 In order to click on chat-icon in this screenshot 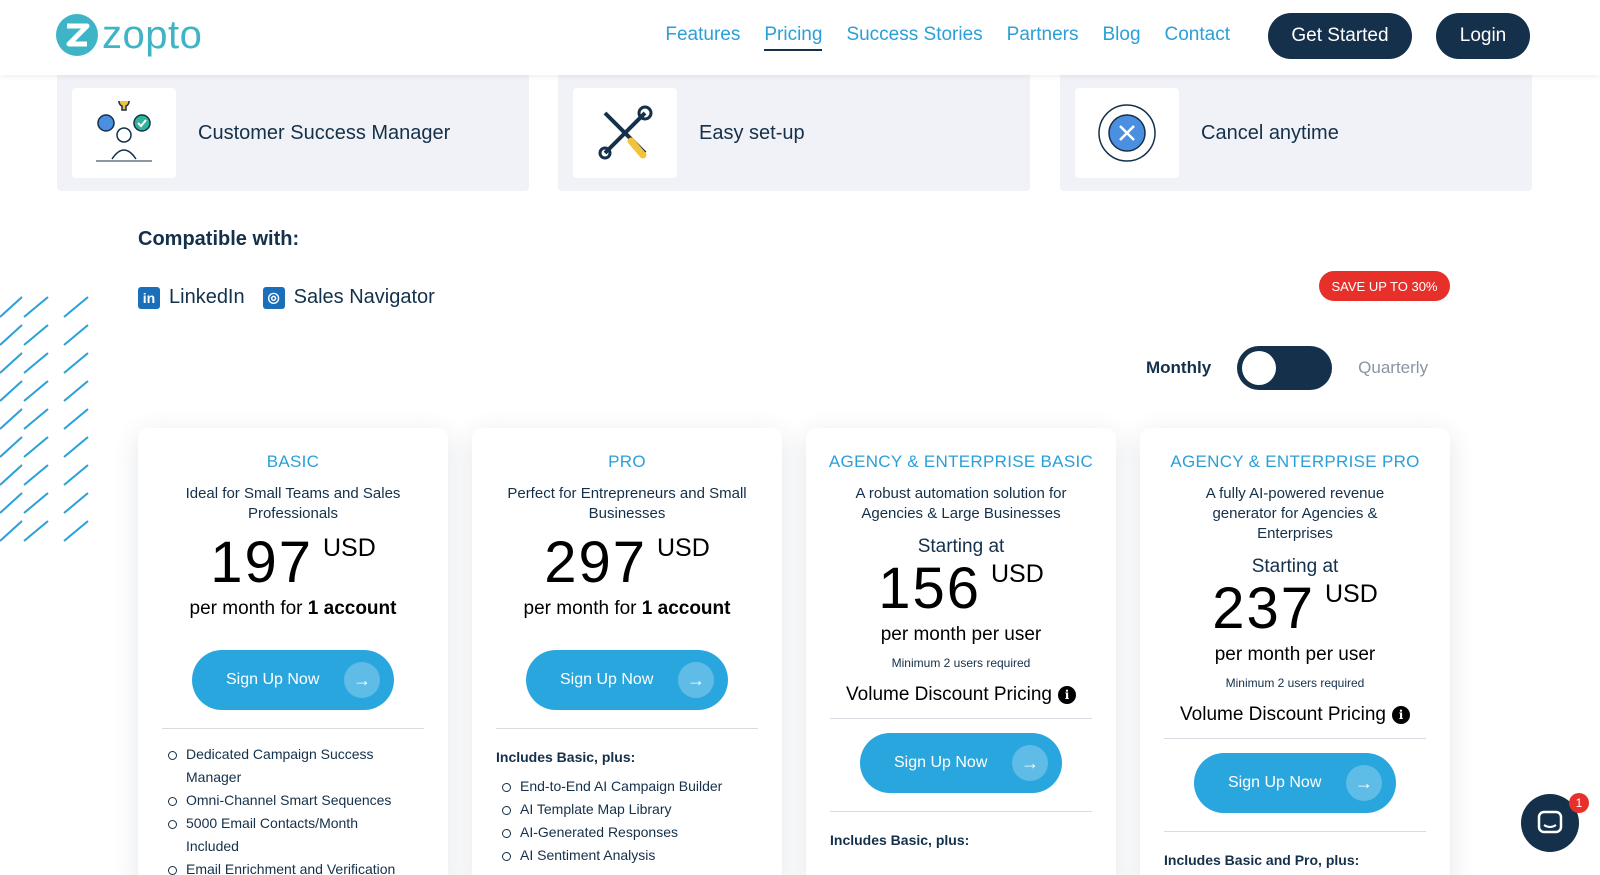, I will do `click(1550, 822)`.